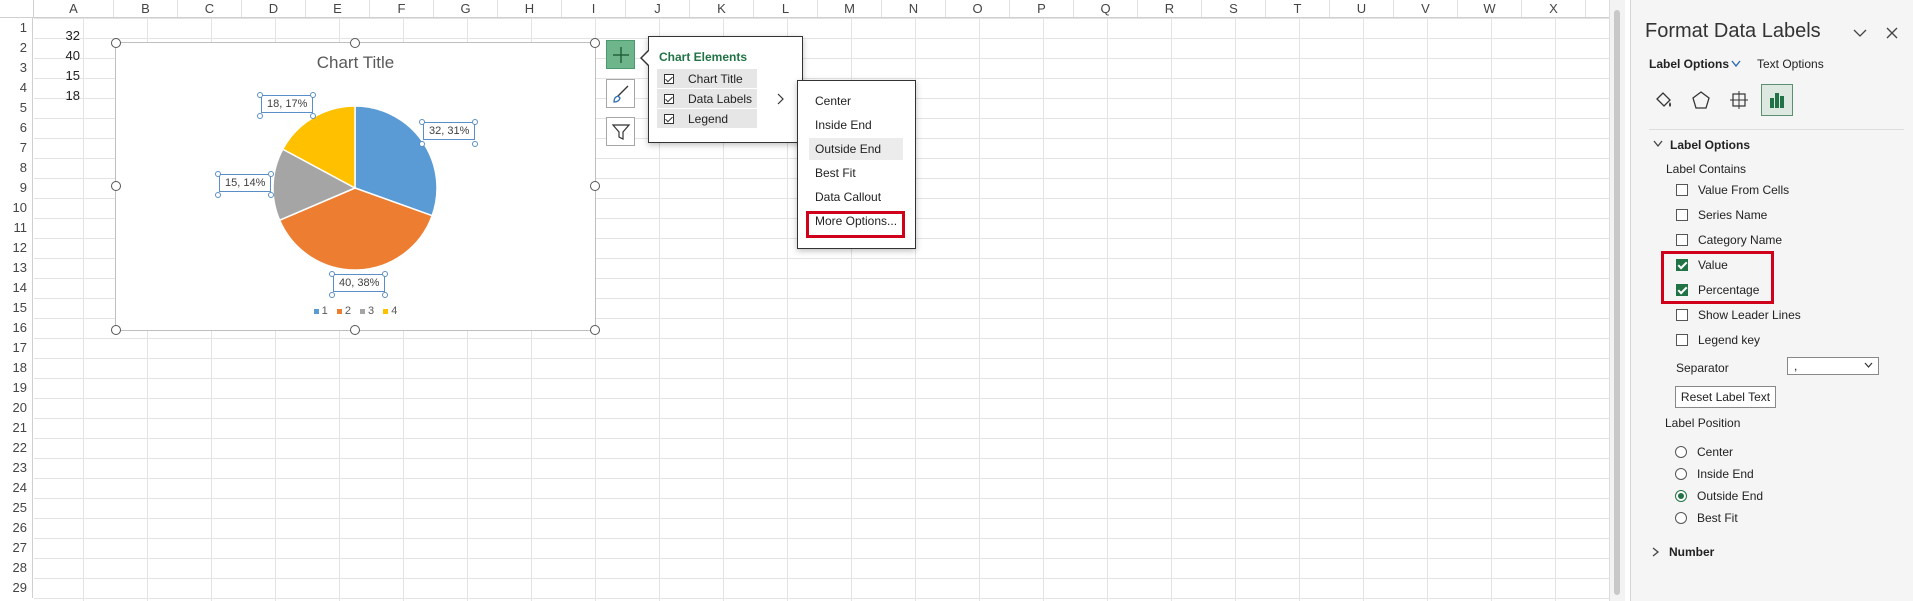  Describe the element at coordinates (1710, 145) in the screenshot. I see `section-label-options: Label Options` at that location.